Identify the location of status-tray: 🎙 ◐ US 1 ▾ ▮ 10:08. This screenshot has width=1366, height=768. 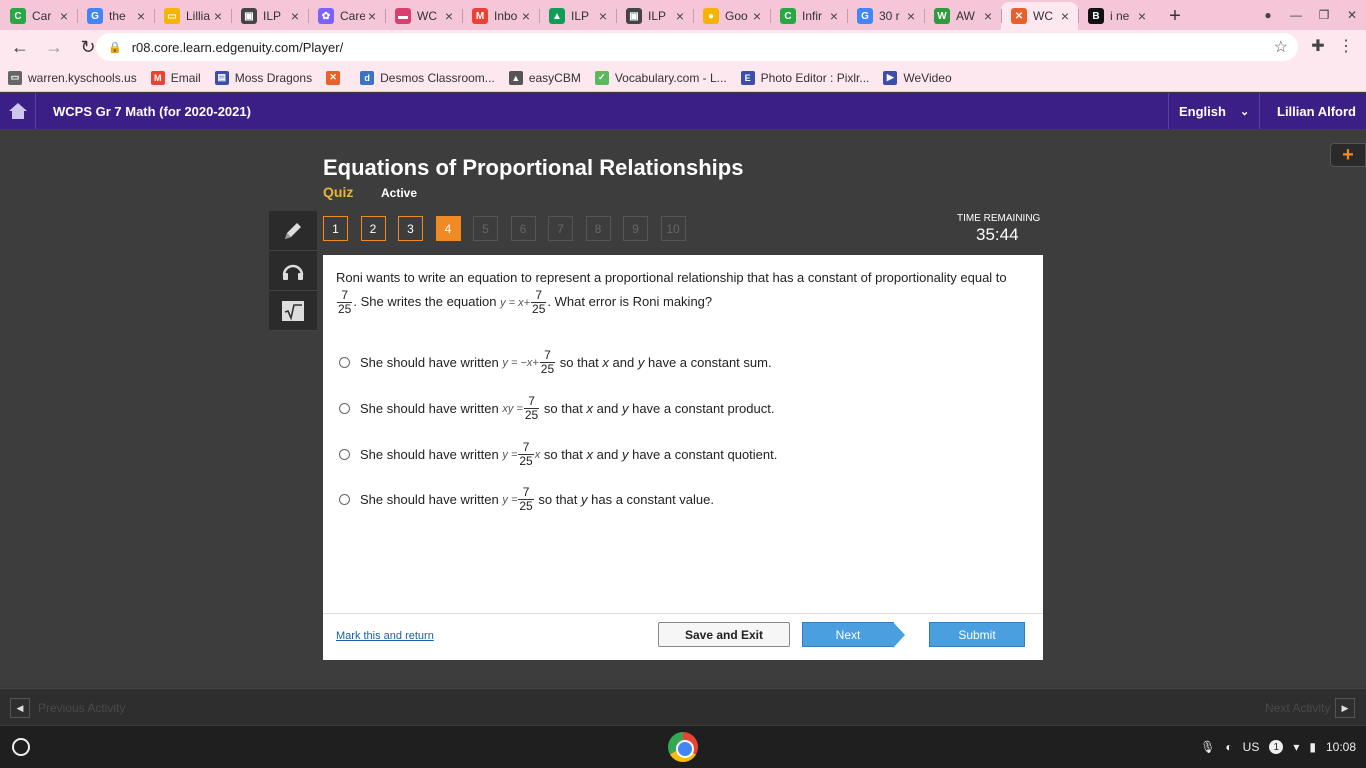
(1273, 747).